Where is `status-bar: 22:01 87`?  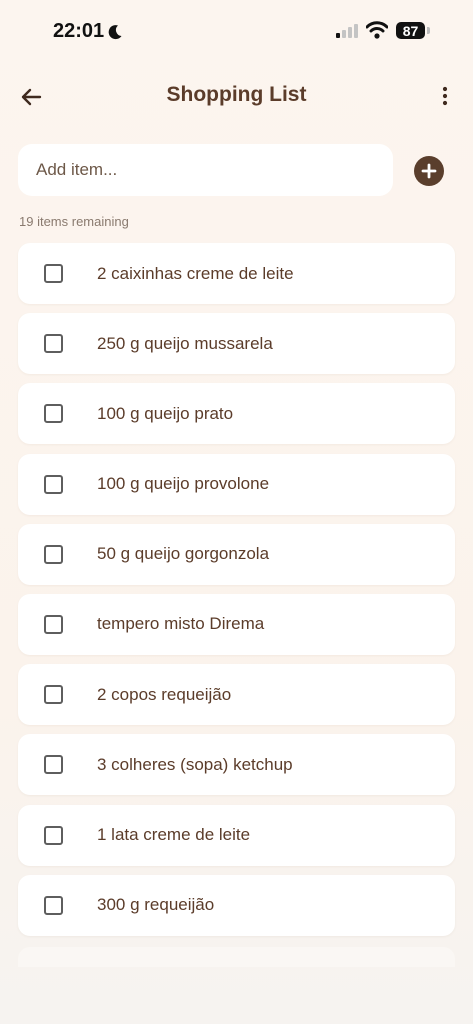 status-bar: 22:01 87 is located at coordinates (236, 32).